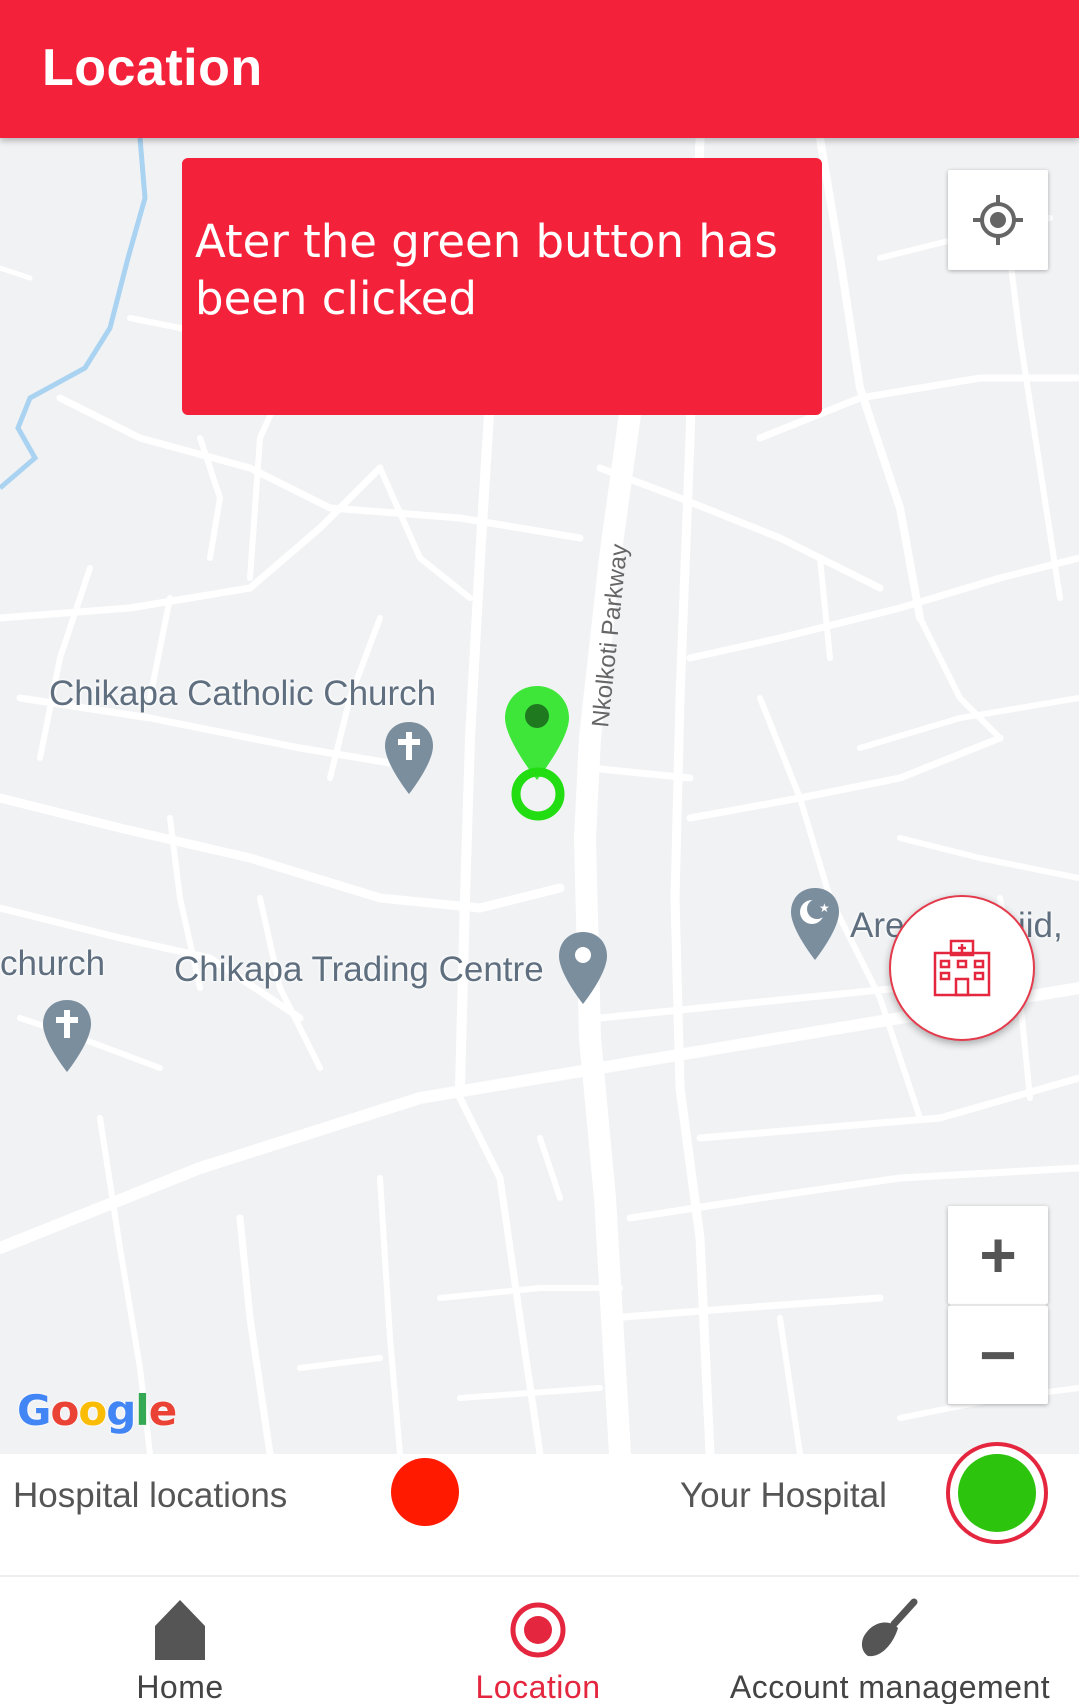 The width and height of the screenshot is (1079, 1704). I want to click on info-banner: Ater the green button has been clicked, so click(502, 286).